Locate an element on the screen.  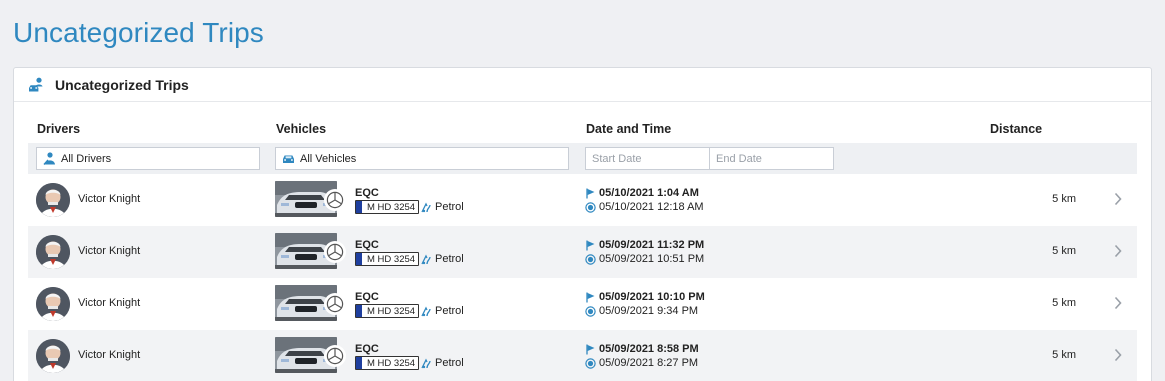
vehicles-filter: All Vehicles is located at coordinates (422, 158).